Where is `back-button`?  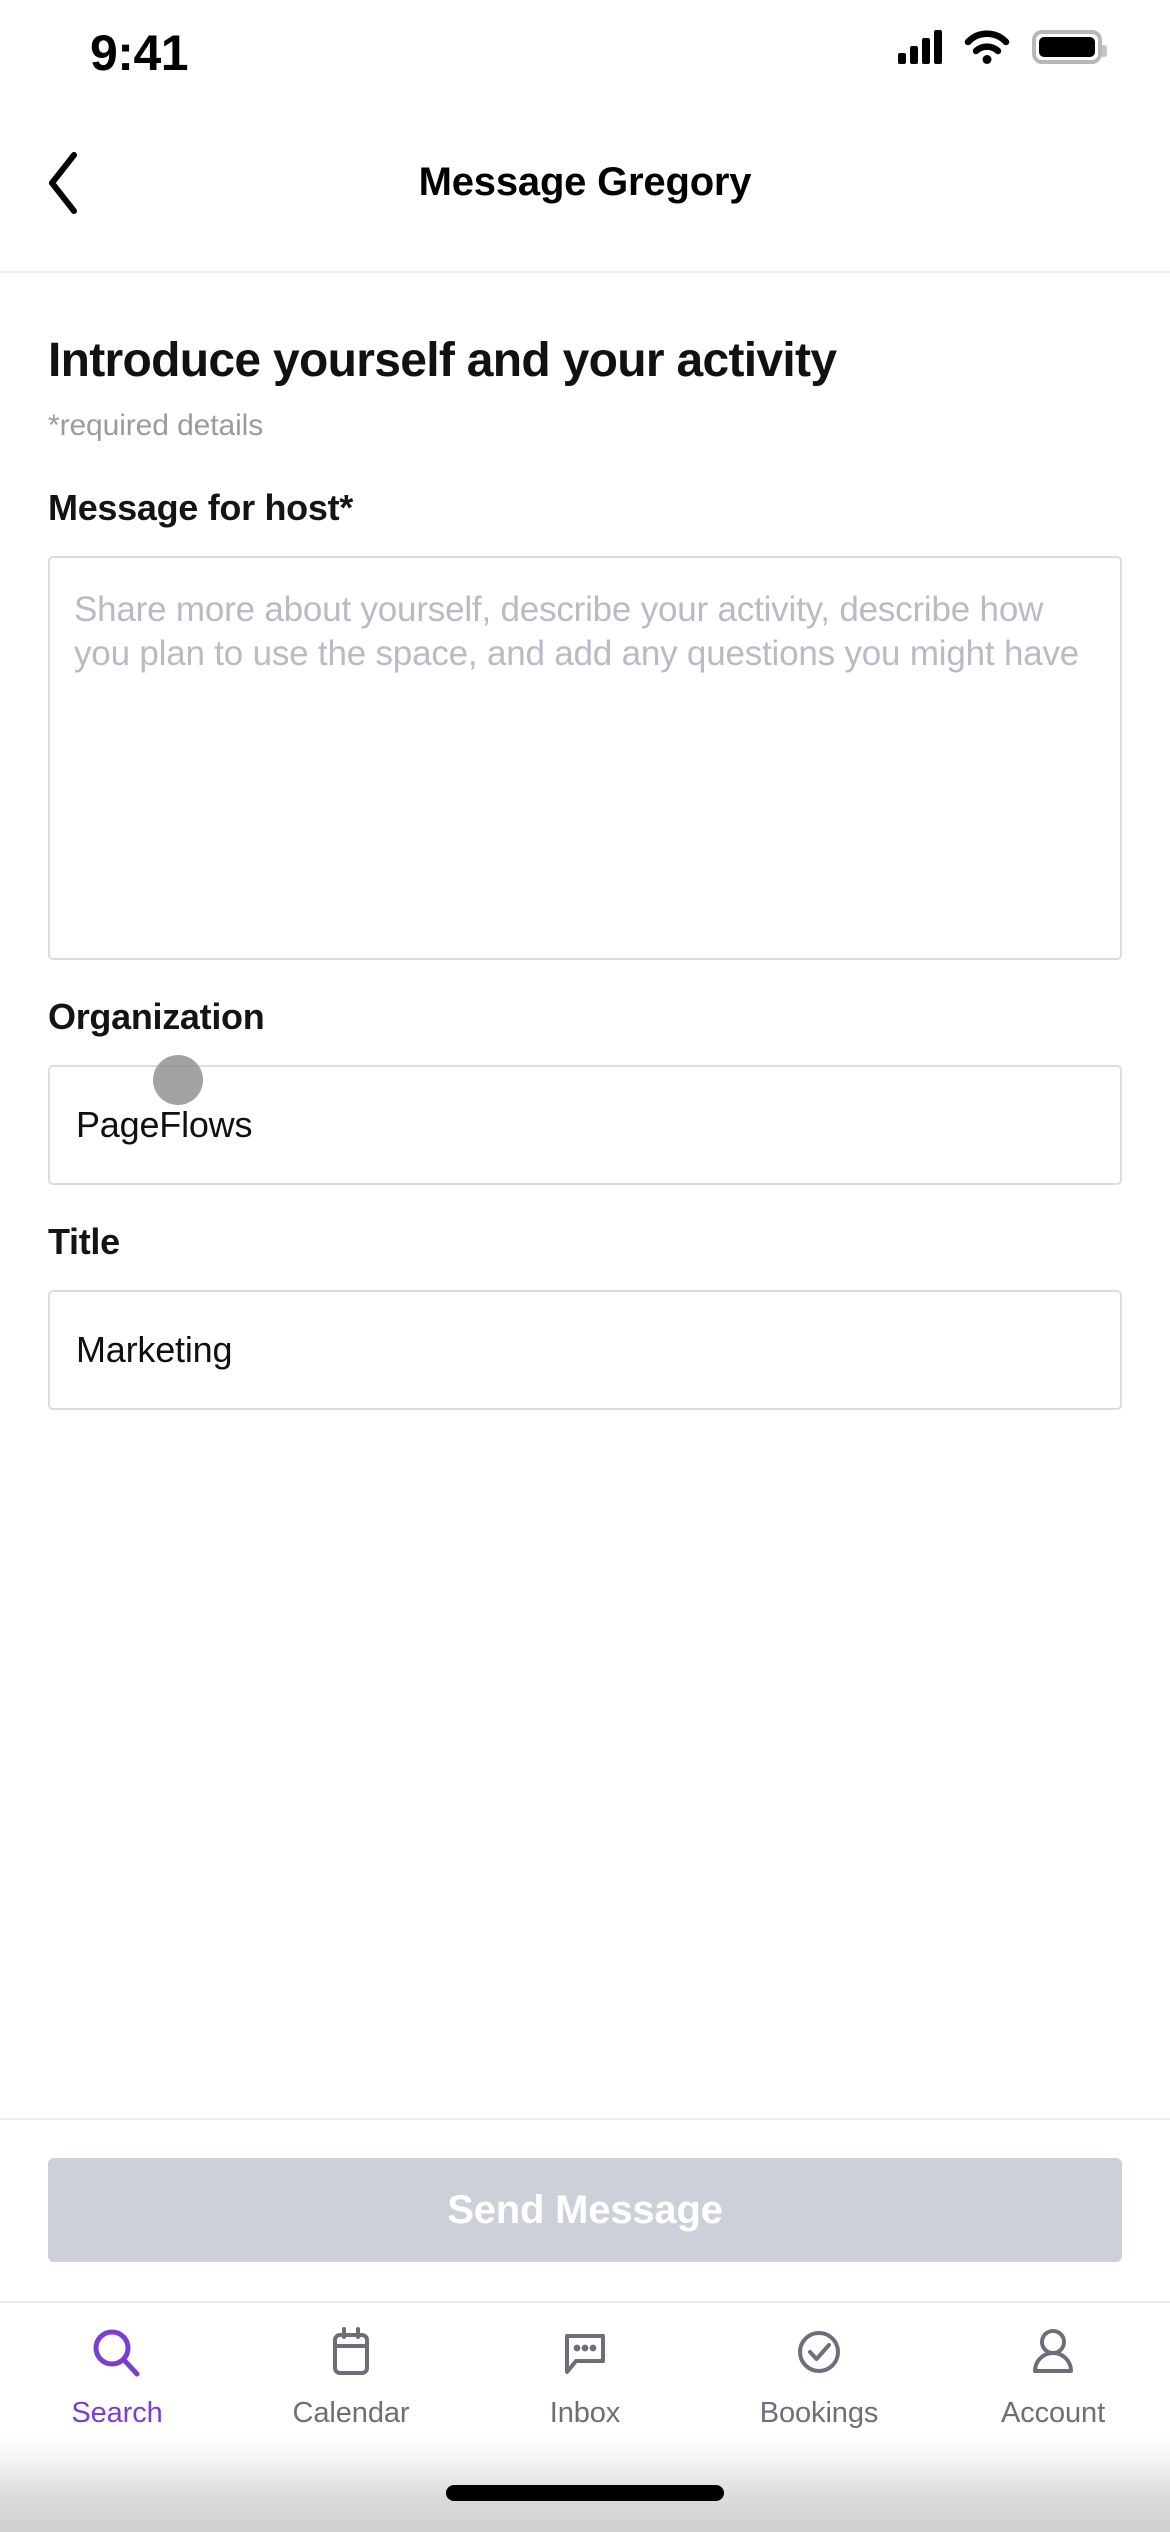 back-button is located at coordinates (84, 183).